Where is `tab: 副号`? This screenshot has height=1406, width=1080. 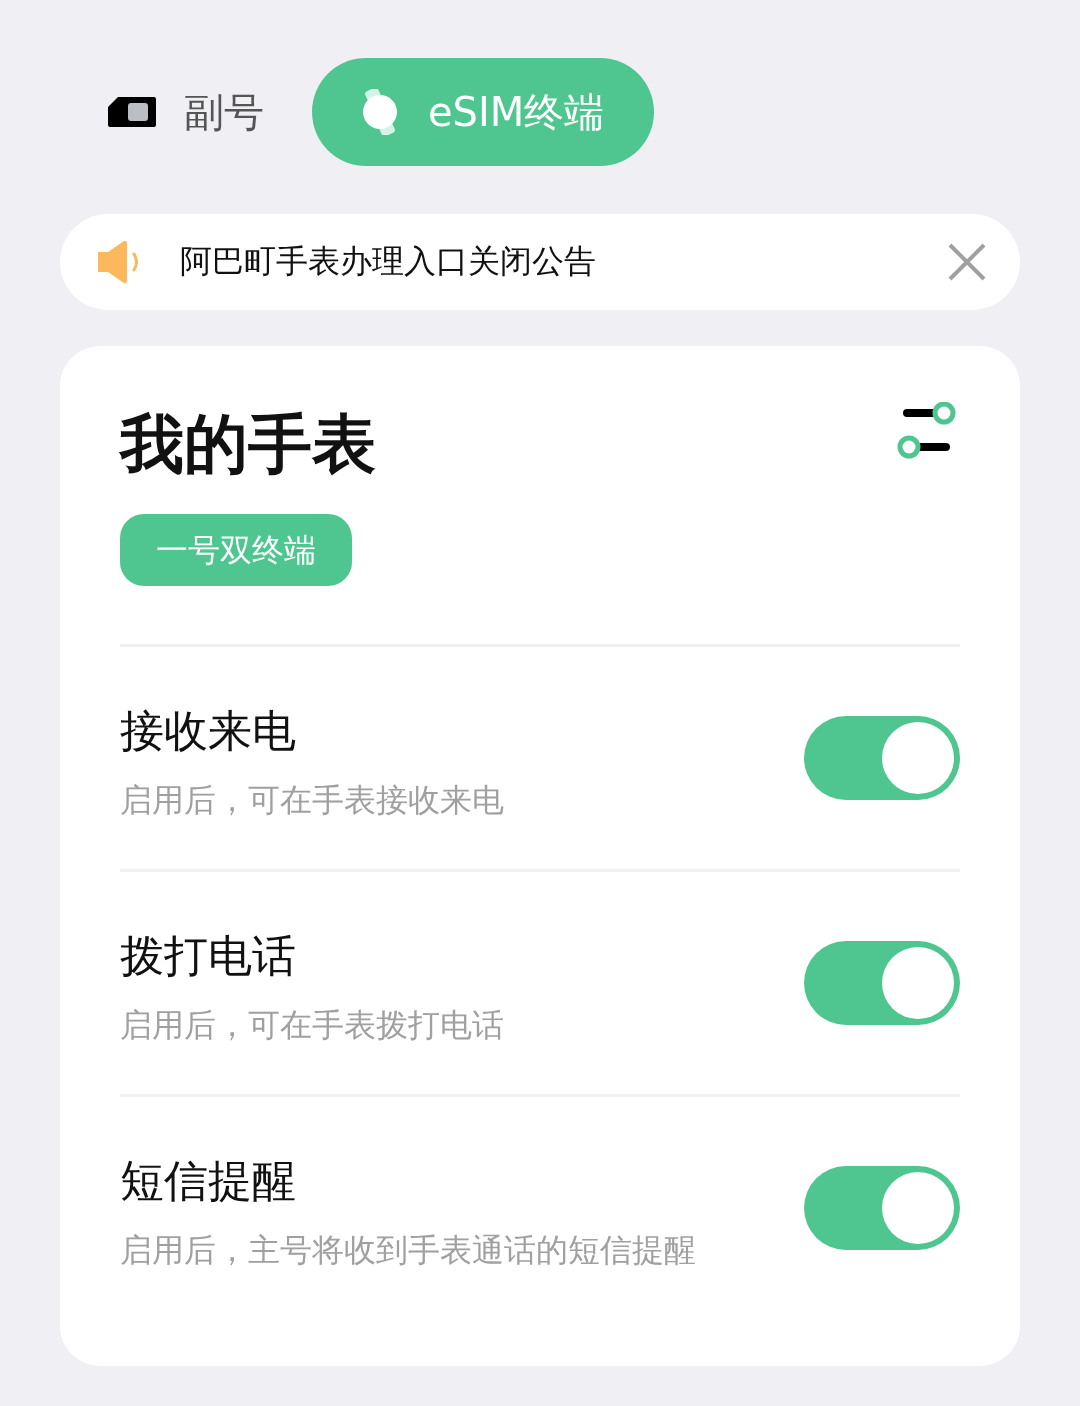
tab: 副号 is located at coordinates (186, 112).